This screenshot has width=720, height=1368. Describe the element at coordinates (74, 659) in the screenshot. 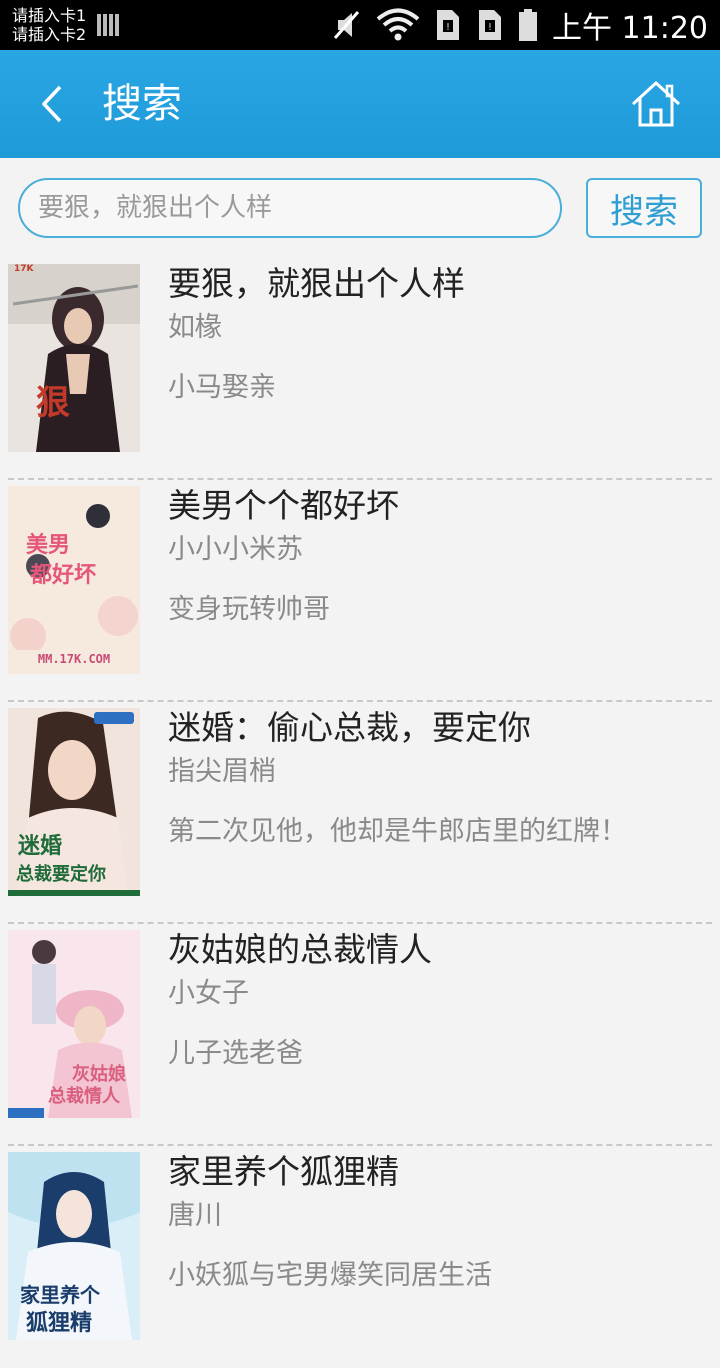

I see `svg-text: MM.17K.COM` at that location.